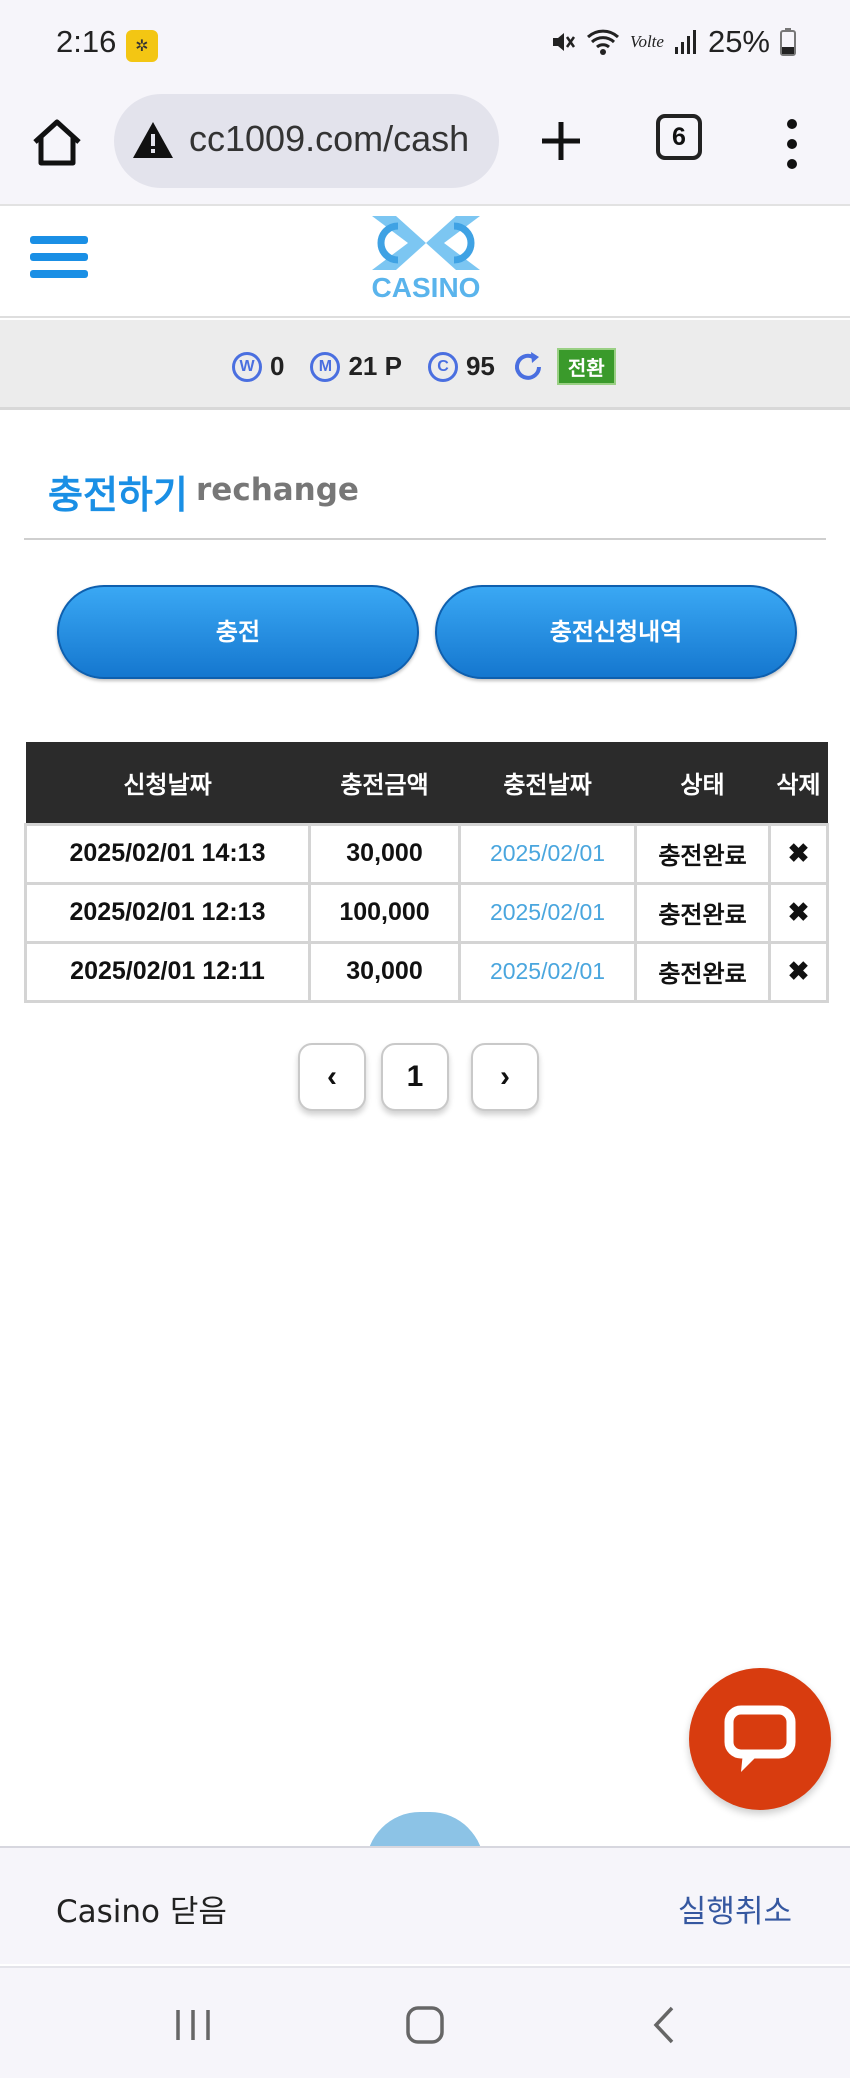  Describe the element at coordinates (702, 783) in the screenshot. I see `column-header-status: 상태` at that location.